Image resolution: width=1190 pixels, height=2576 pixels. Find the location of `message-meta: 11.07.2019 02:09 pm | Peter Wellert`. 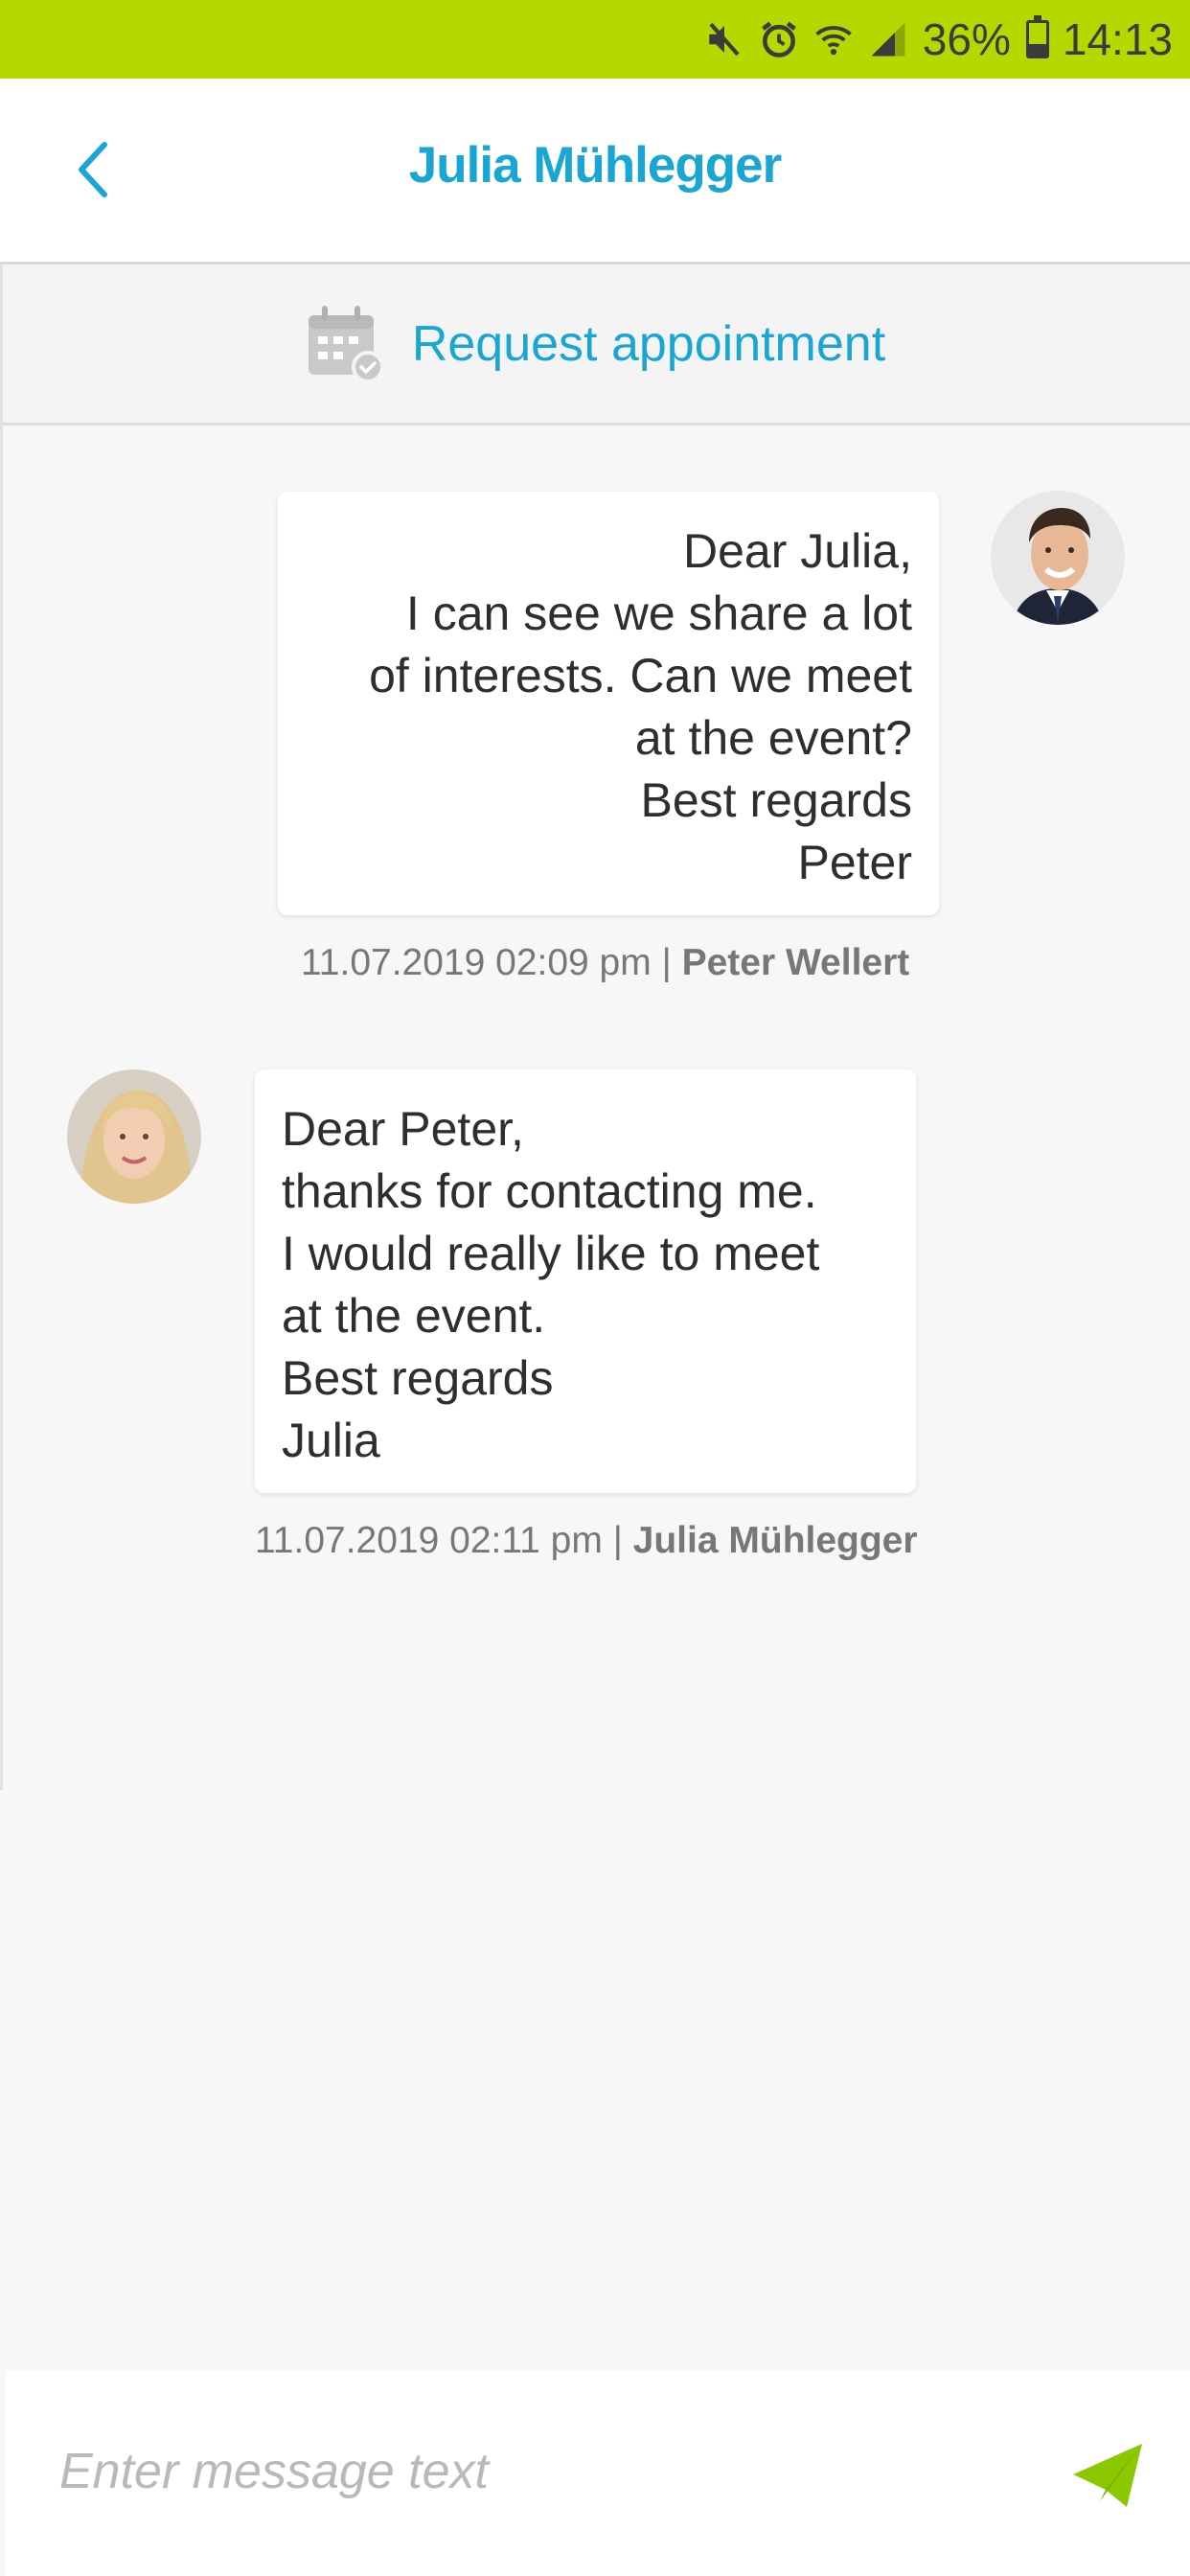

message-meta: 11.07.2019 02:09 pm | Peter Wellert is located at coordinates (605, 963).